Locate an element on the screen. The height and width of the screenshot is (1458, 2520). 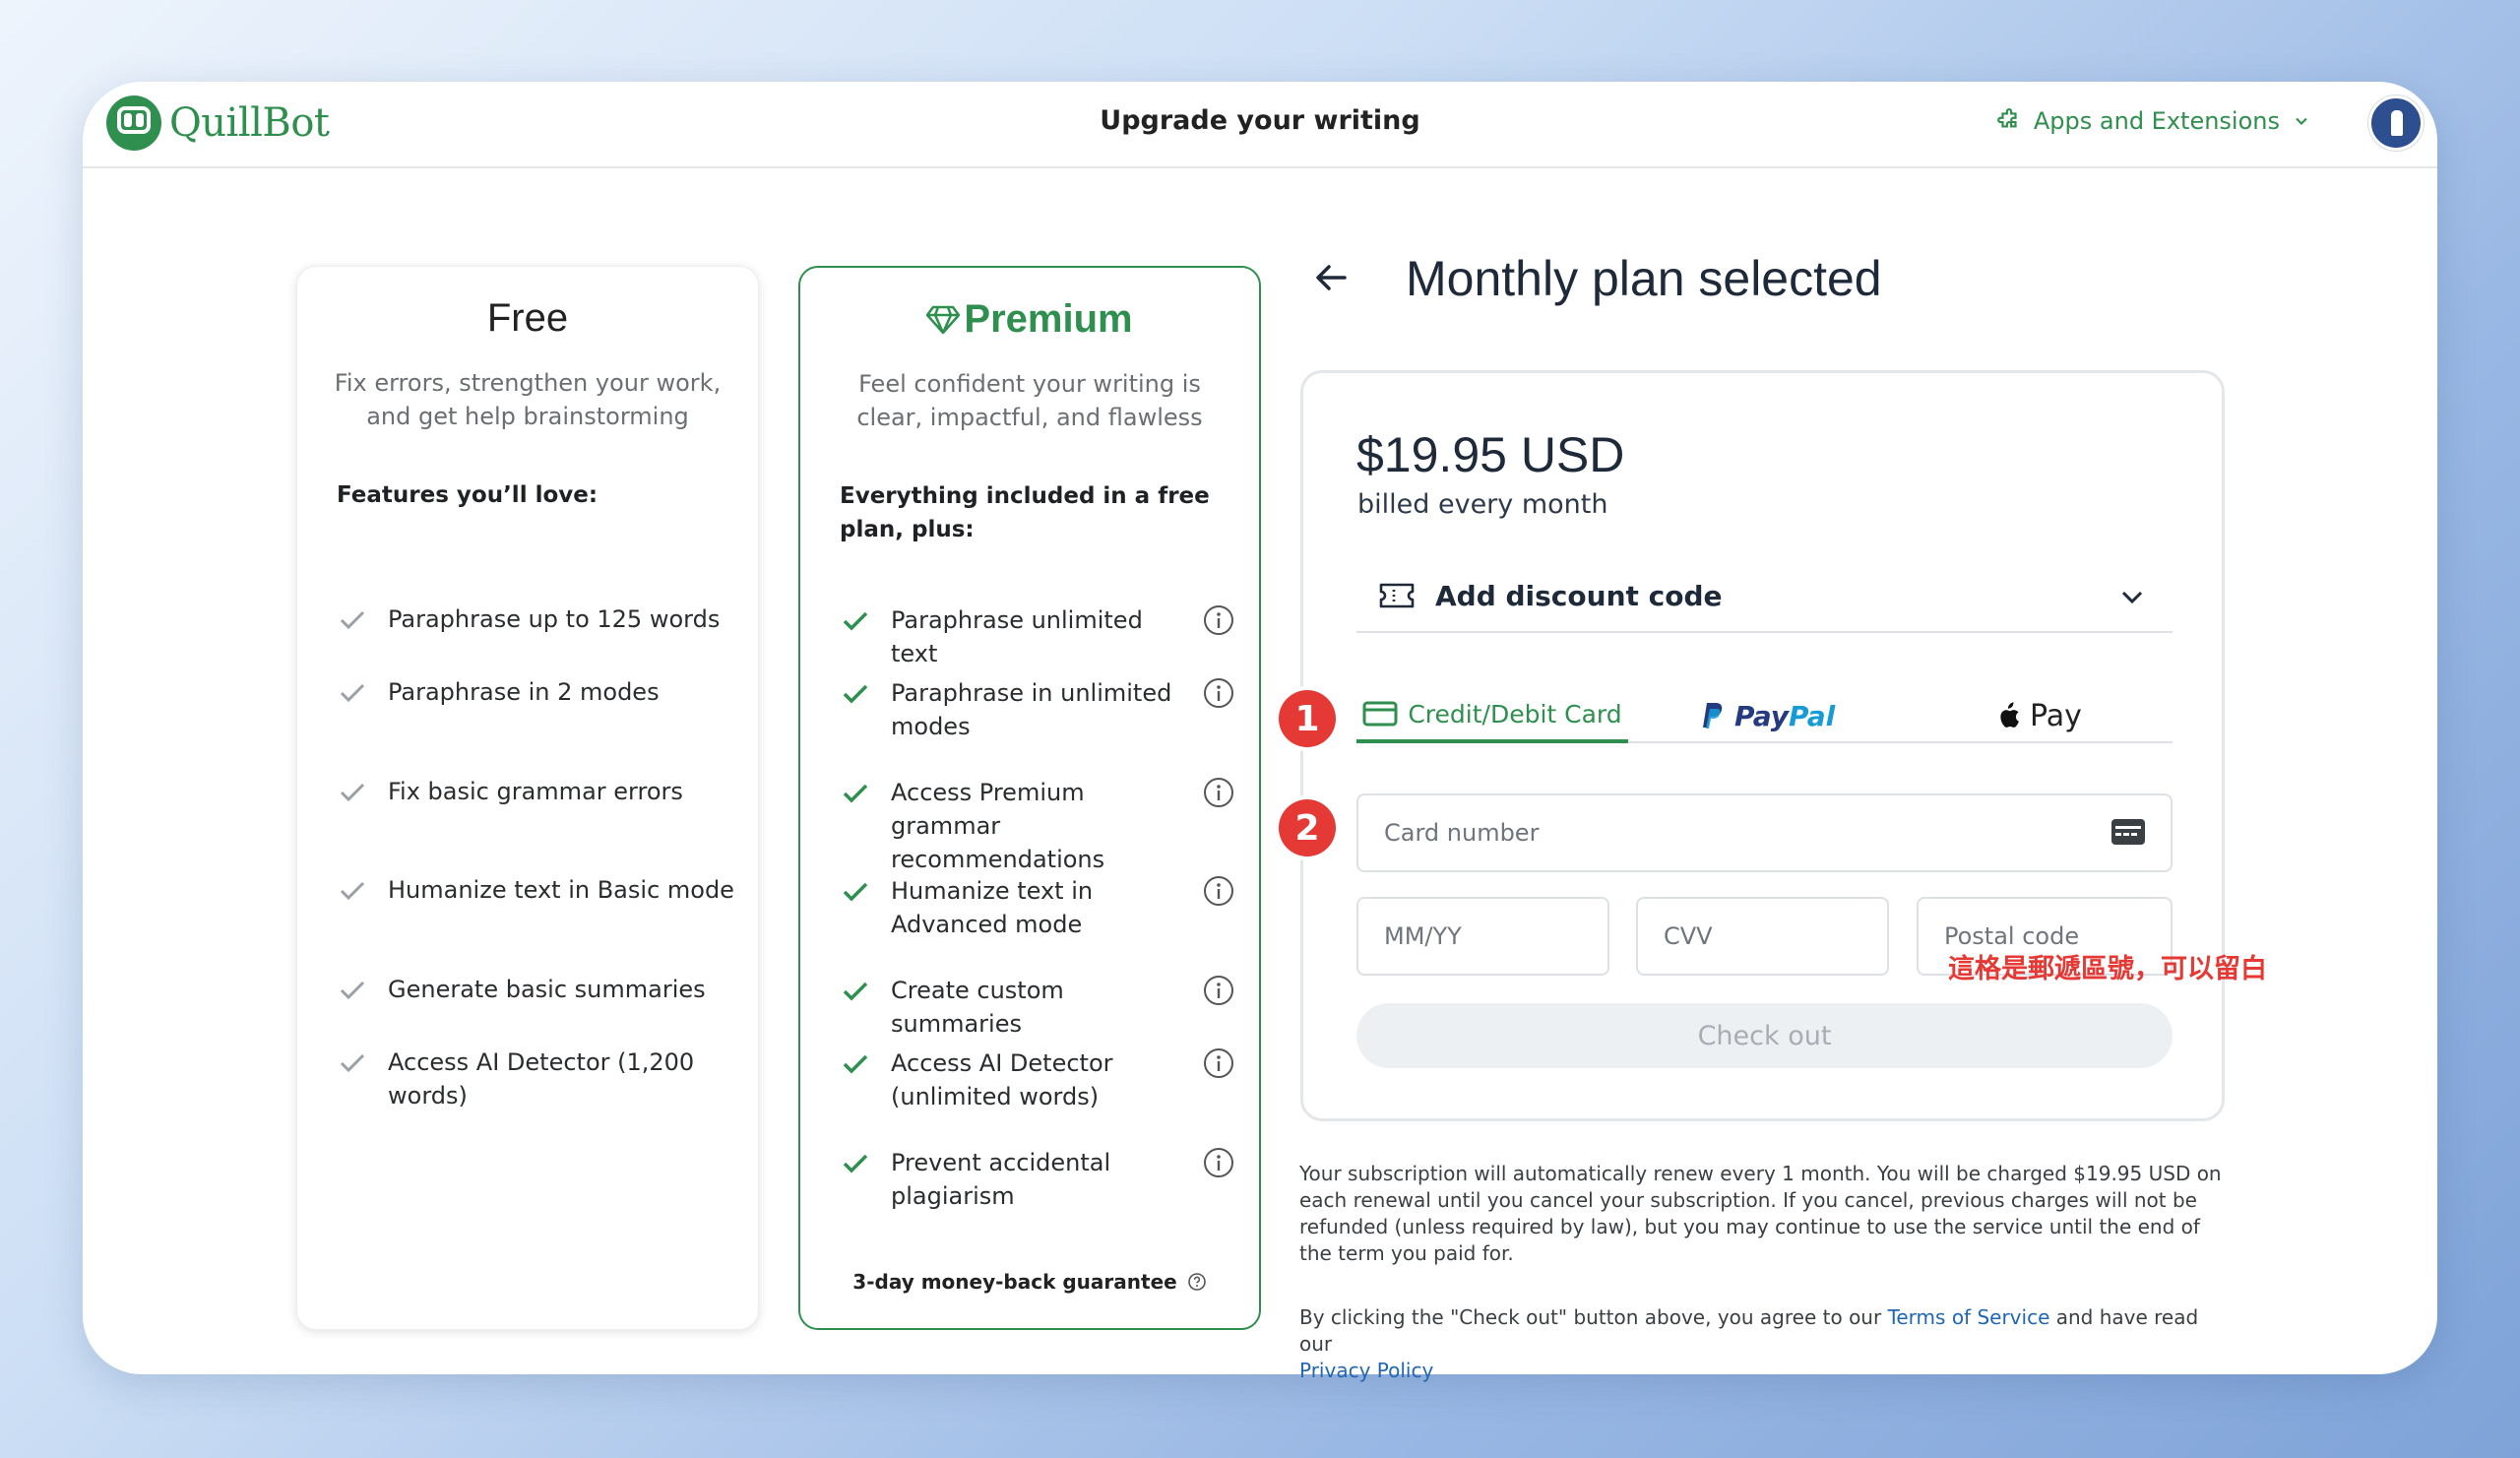
step-marker-2: 2 is located at coordinates (1307, 827).